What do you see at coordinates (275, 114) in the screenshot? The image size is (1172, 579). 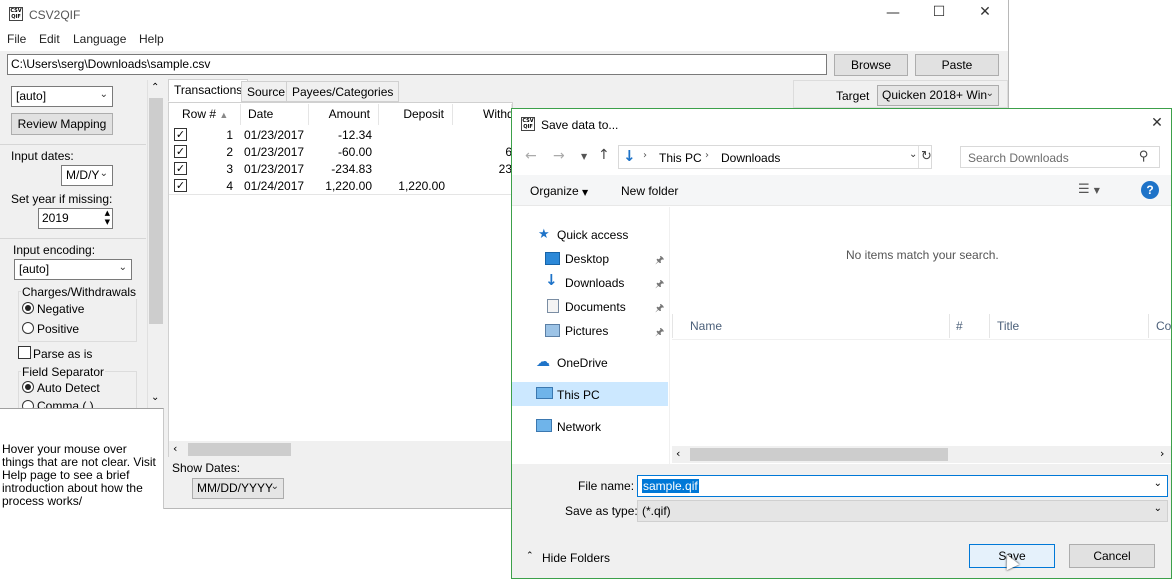 I see `column-header-date: Date` at bounding box center [275, 114].